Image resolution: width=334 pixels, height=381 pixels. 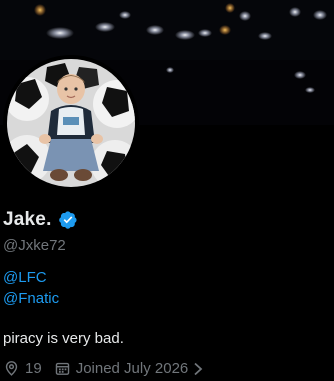 What do you see at coordinates (22, 368) in the screenshot?
I see `location-item: 19` at bounding box center [22, 368].